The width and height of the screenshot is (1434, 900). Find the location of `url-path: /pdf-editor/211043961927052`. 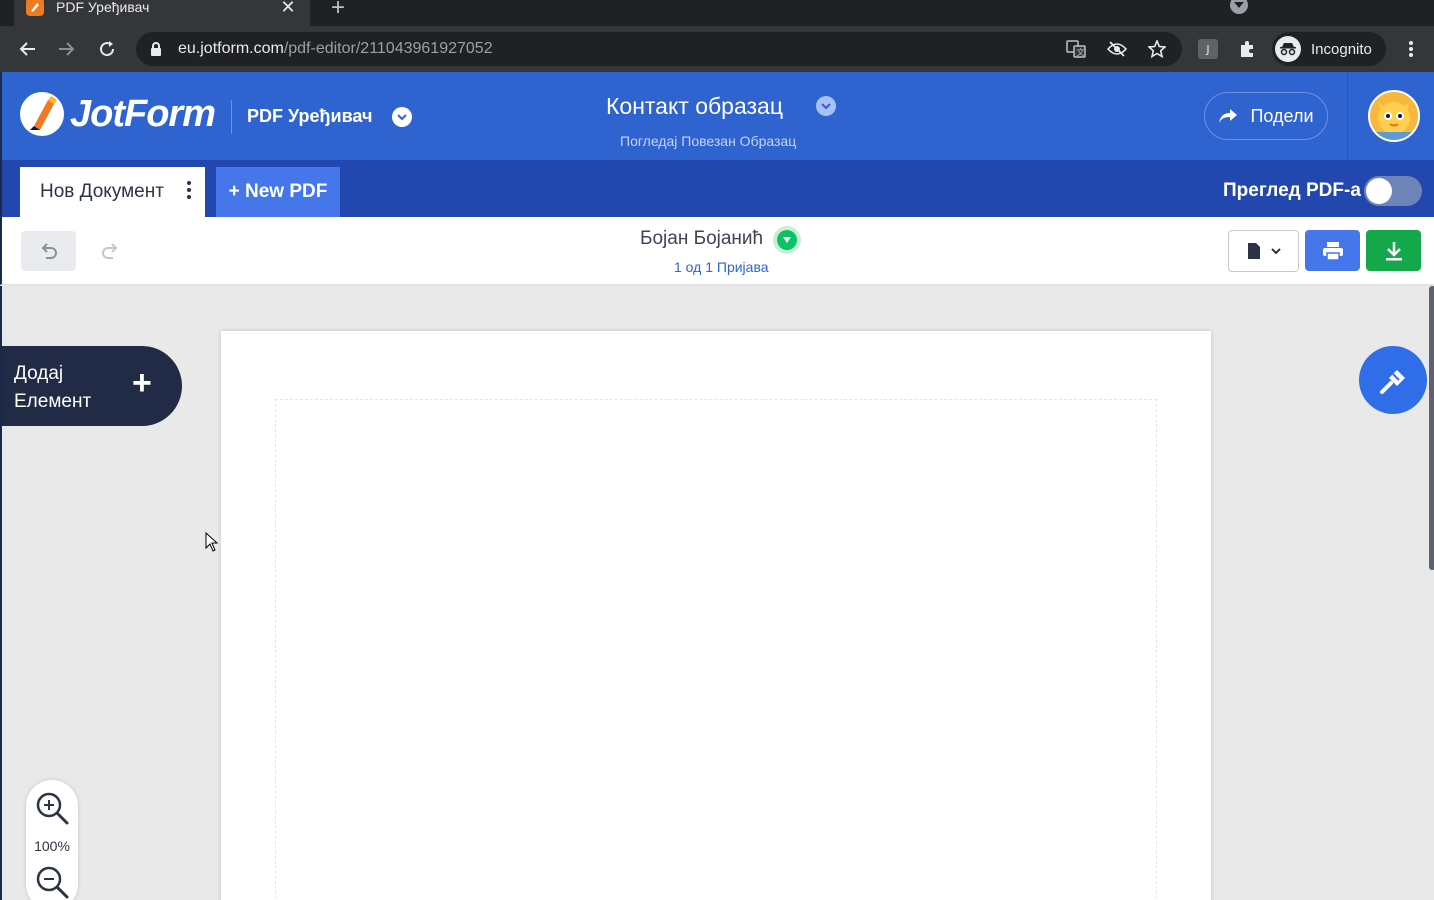

url-path: /pdf-editor/211043961927052 is located at coordinates (388, 48).